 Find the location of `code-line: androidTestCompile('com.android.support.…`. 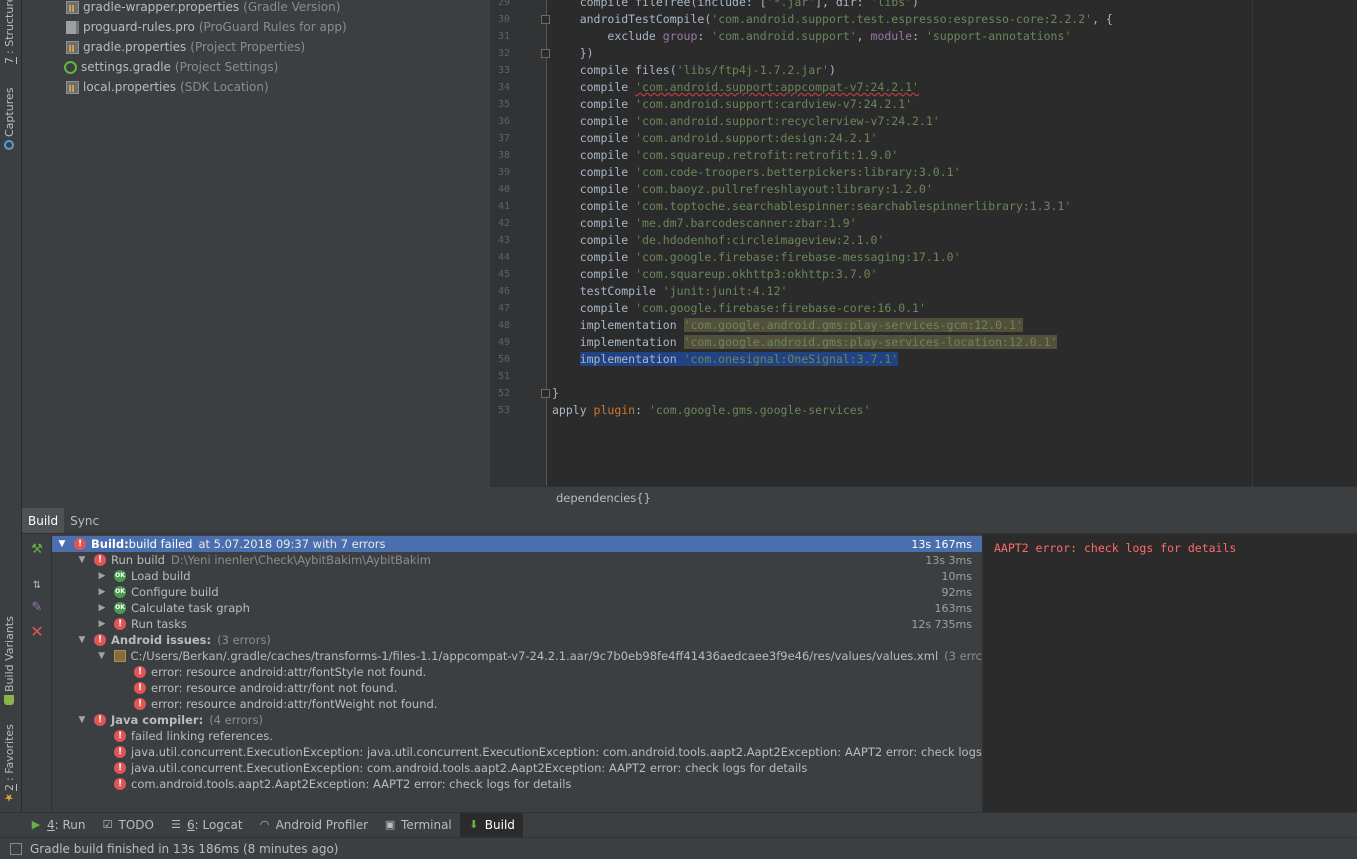

code-line: androidTestCompile('com.android.support.… is located at coordinates (832, 19).